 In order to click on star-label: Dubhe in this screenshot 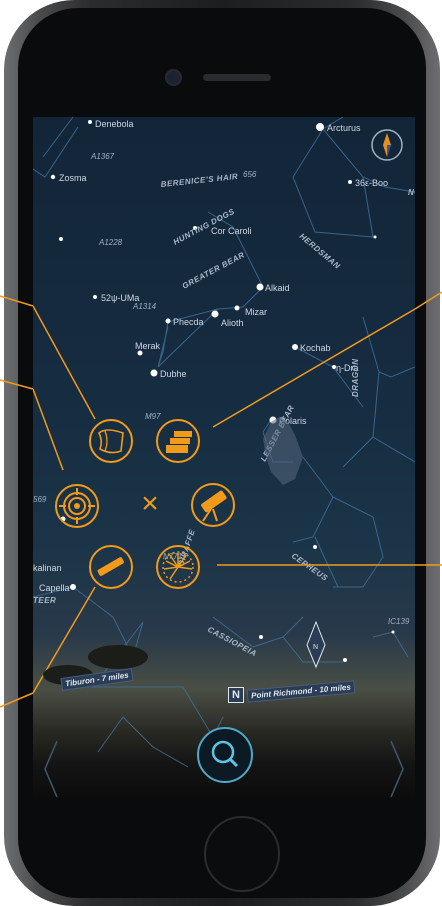, I will do `click(173, 374)`.